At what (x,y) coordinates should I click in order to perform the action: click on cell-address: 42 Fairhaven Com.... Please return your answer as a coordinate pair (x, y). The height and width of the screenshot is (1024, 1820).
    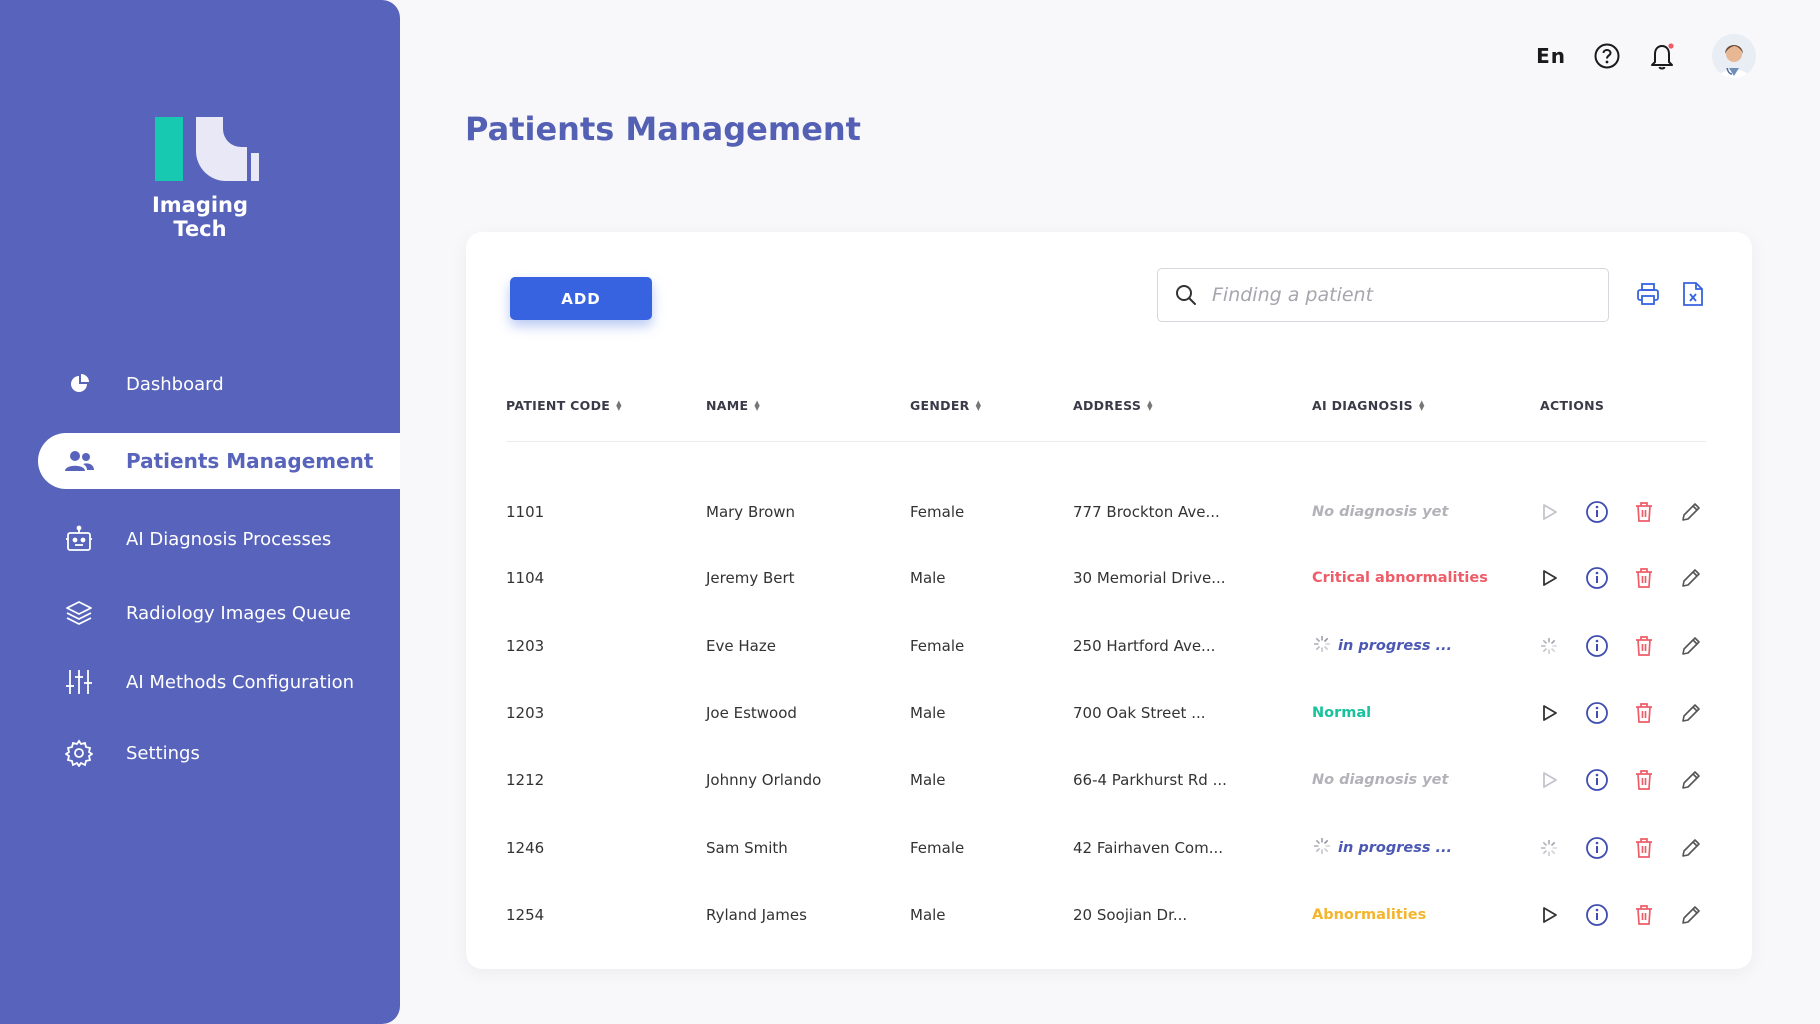
    Looking at the image, I should click on (1148, 847).